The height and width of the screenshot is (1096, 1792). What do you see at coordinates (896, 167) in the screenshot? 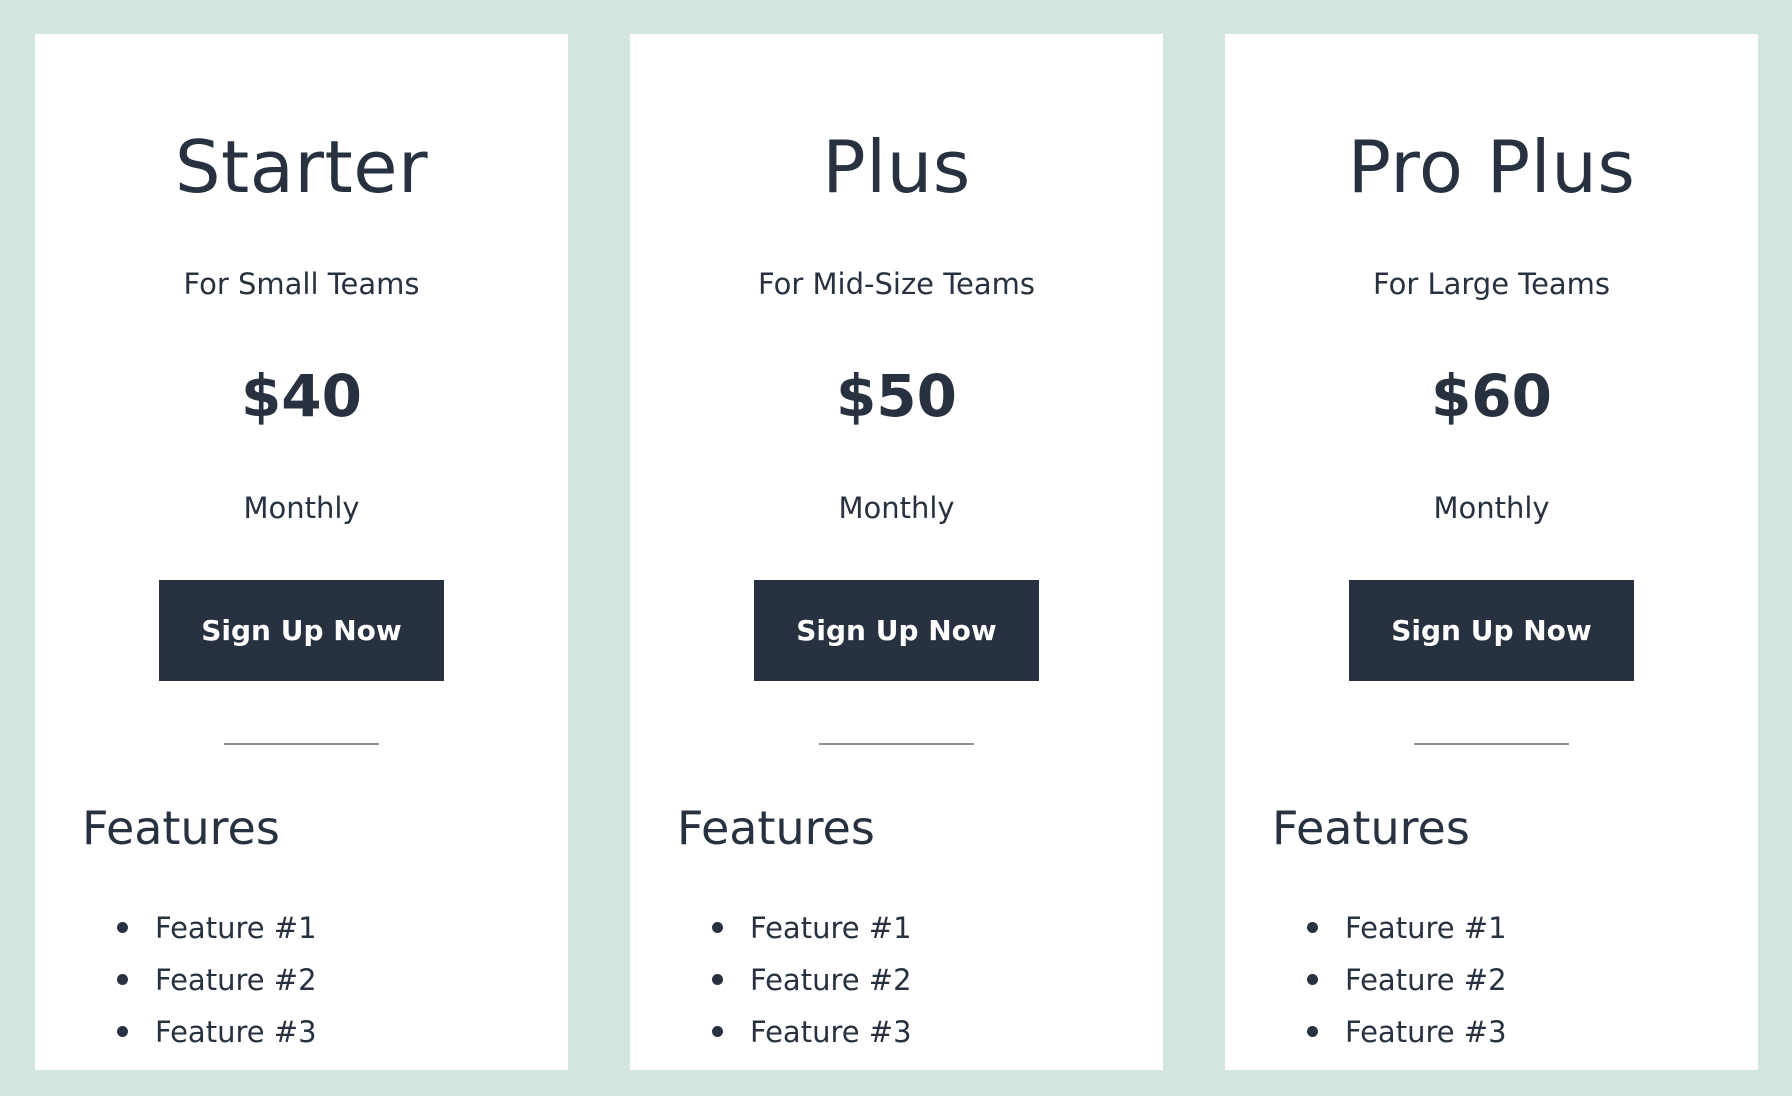
I see `plan-title: Plus` at bounding box center [896, 167].